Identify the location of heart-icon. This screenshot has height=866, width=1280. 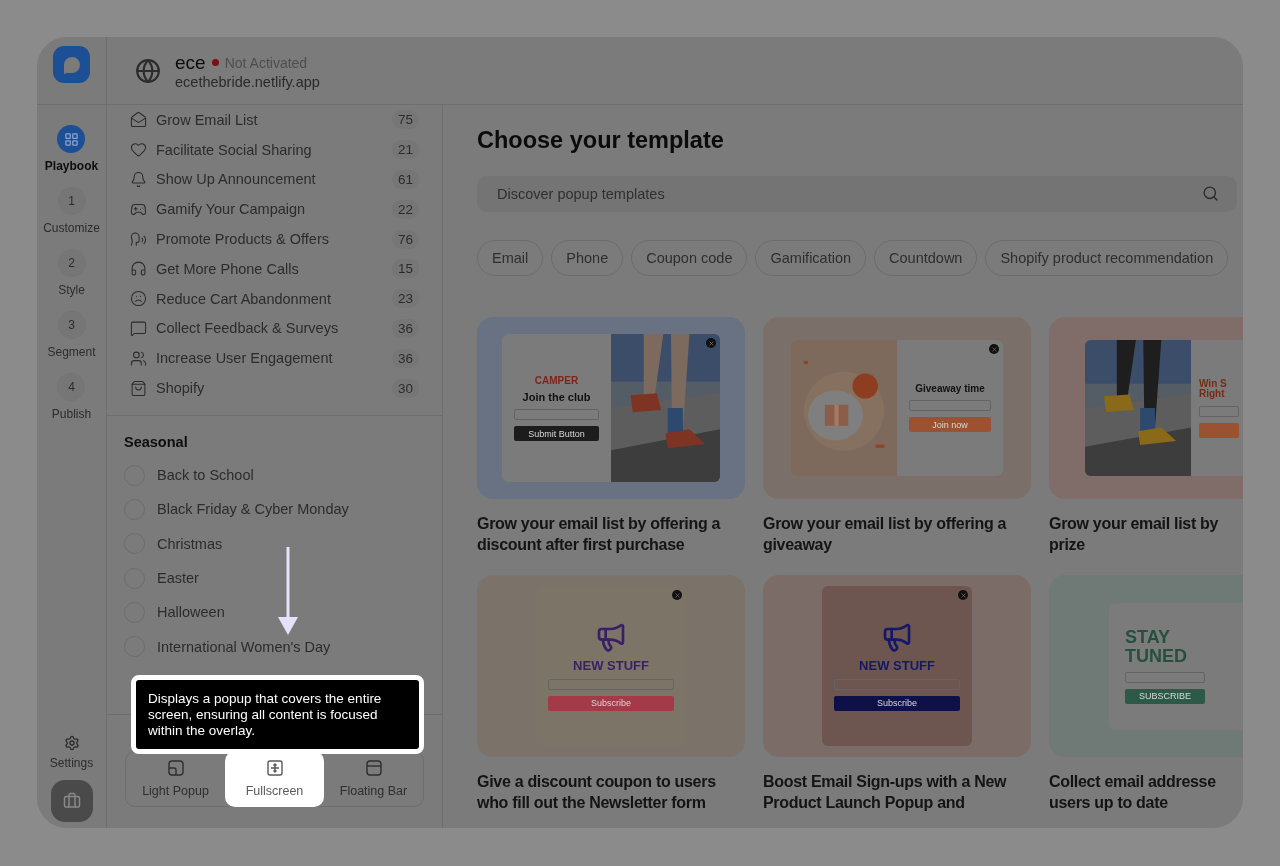
(138, 150).